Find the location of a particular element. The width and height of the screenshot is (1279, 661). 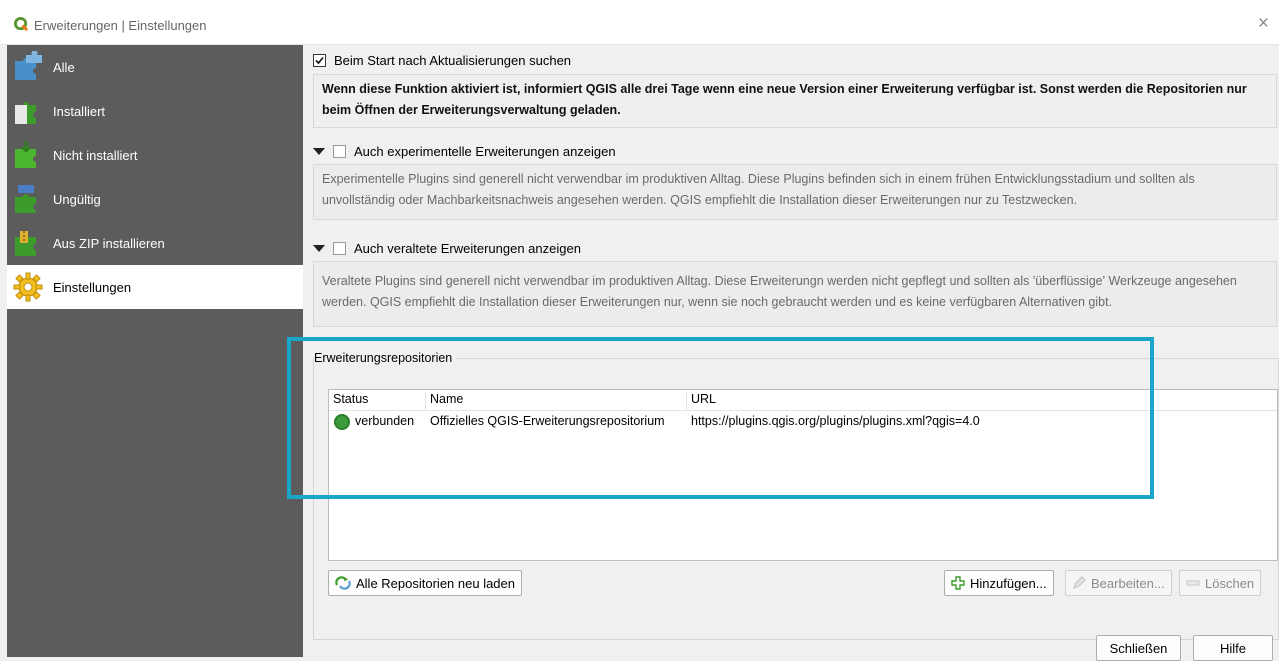

close-button: Schließen is located at coordinates (1138, 648).